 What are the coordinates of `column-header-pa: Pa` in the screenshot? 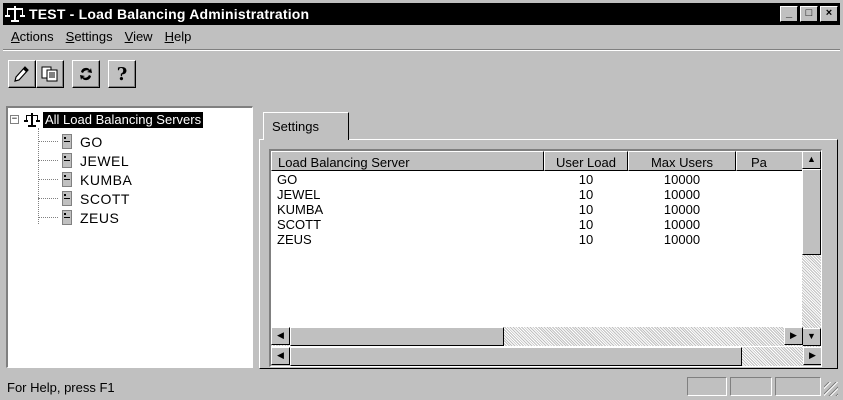 It's located at (771, 161).